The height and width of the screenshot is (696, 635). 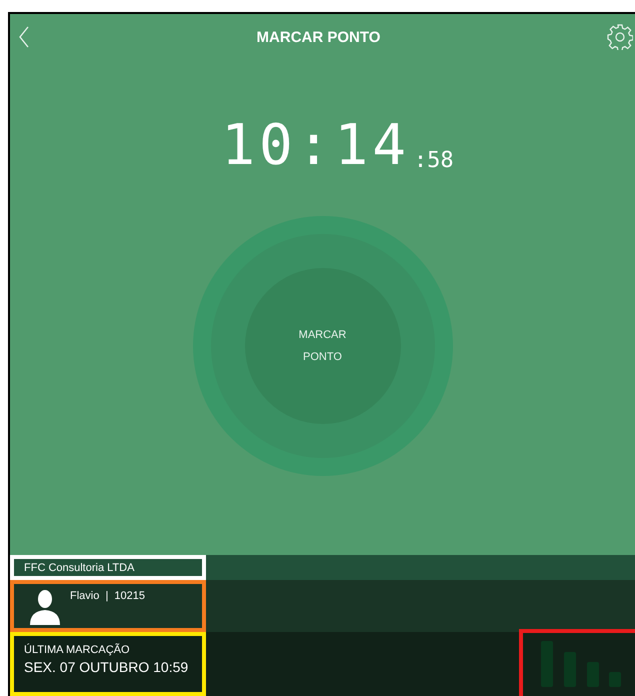 What do you see at coordinates (107, 667) in the screenshot?
I see `last-punch-value: SEX. 07 OUTUBRO 10:59` at bounding box center [107, 667].